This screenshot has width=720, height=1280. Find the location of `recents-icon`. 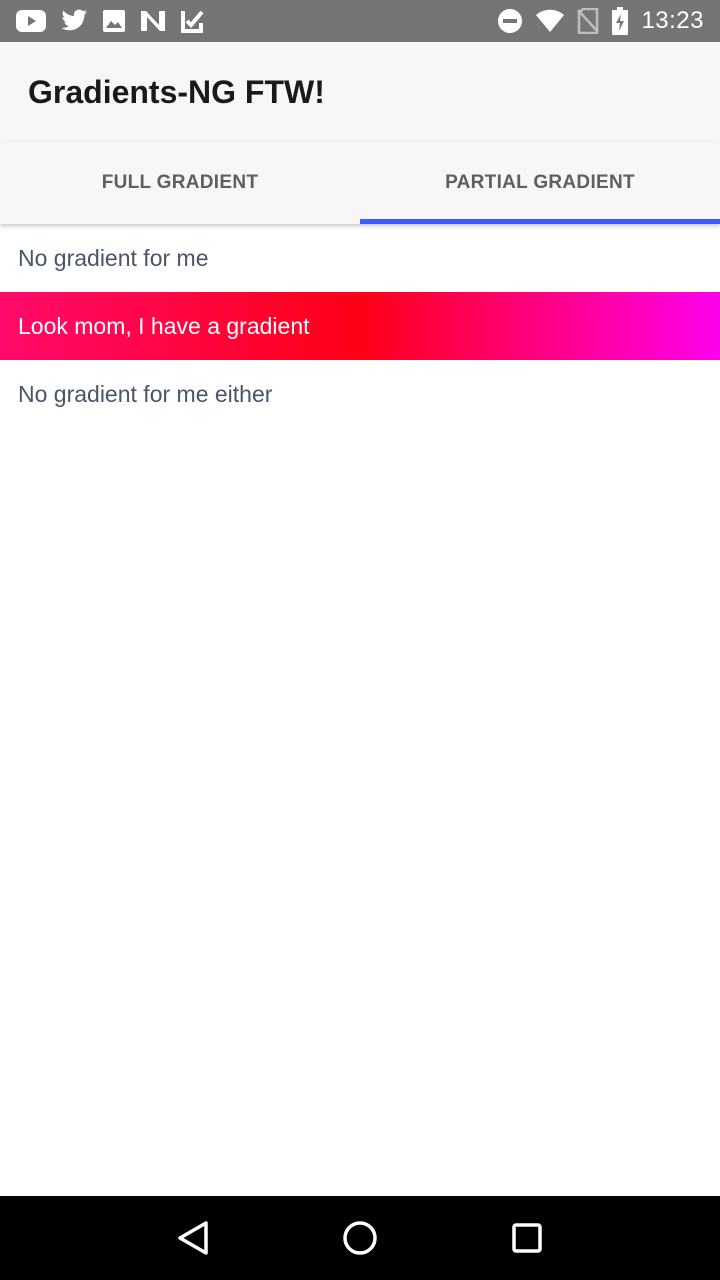

recents-icon is located at coordinates (526, 1238).